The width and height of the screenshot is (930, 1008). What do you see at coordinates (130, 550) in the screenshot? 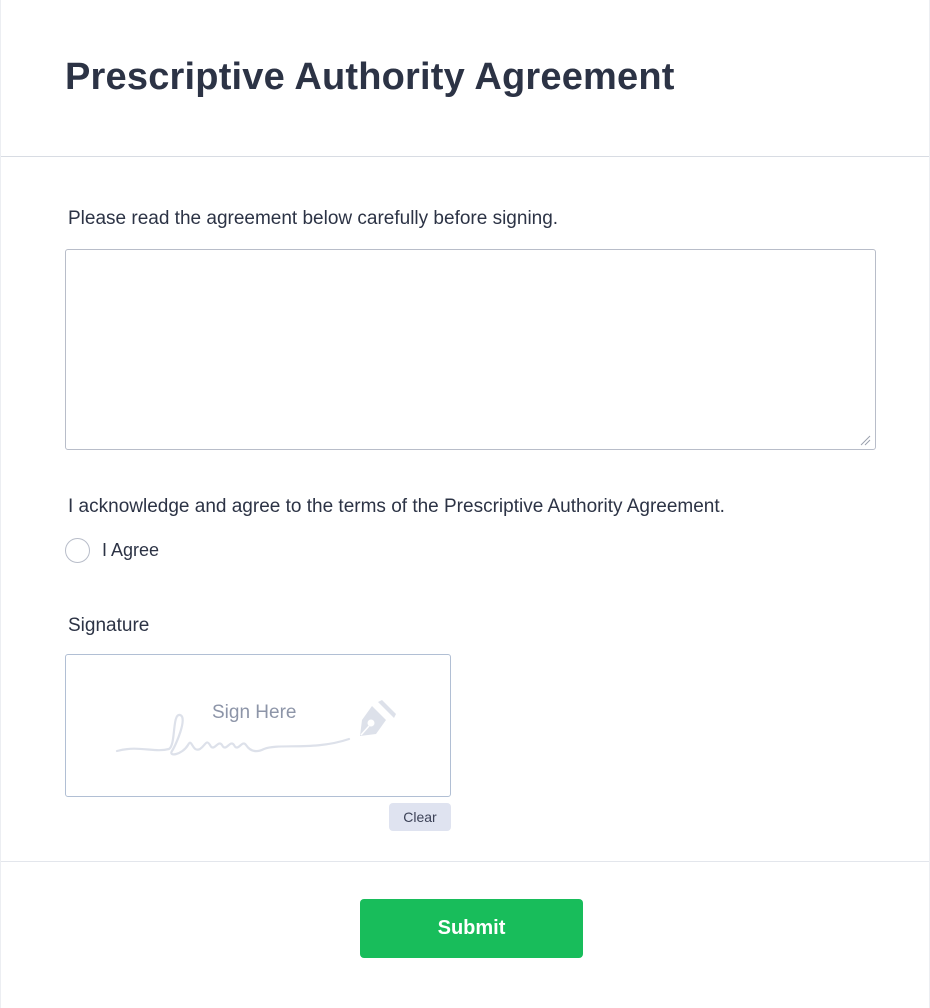
I see `agree-radio-label: I Agree` at bounding box center [130, 550].